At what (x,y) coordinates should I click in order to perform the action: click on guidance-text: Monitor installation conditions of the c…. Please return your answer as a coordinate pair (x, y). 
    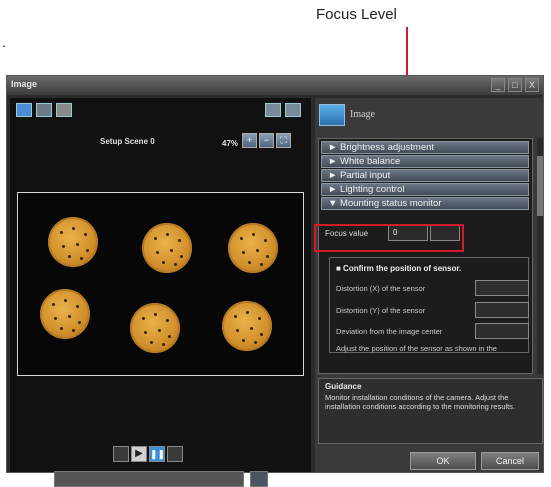
    Looking at the image, I should click on (420, 402).